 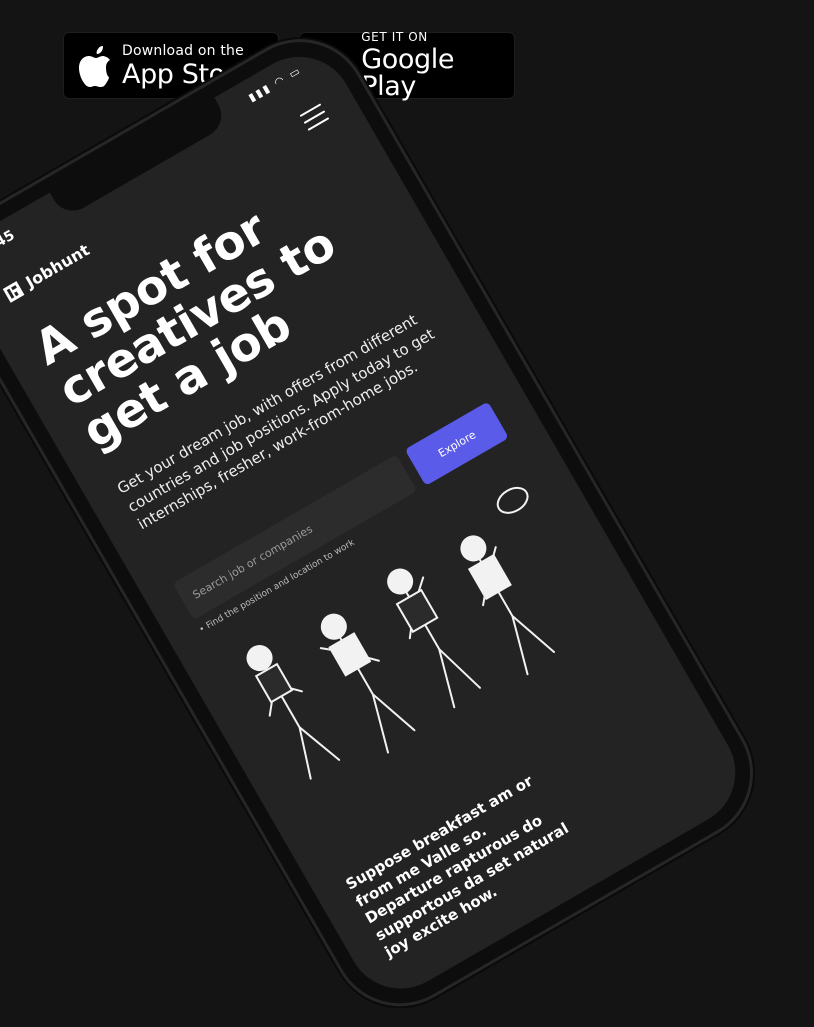 What do you see at coordinates (57, 266) in the screenshot?
I see `logo-text: Jobhunt` at bounding box center [57, 266].